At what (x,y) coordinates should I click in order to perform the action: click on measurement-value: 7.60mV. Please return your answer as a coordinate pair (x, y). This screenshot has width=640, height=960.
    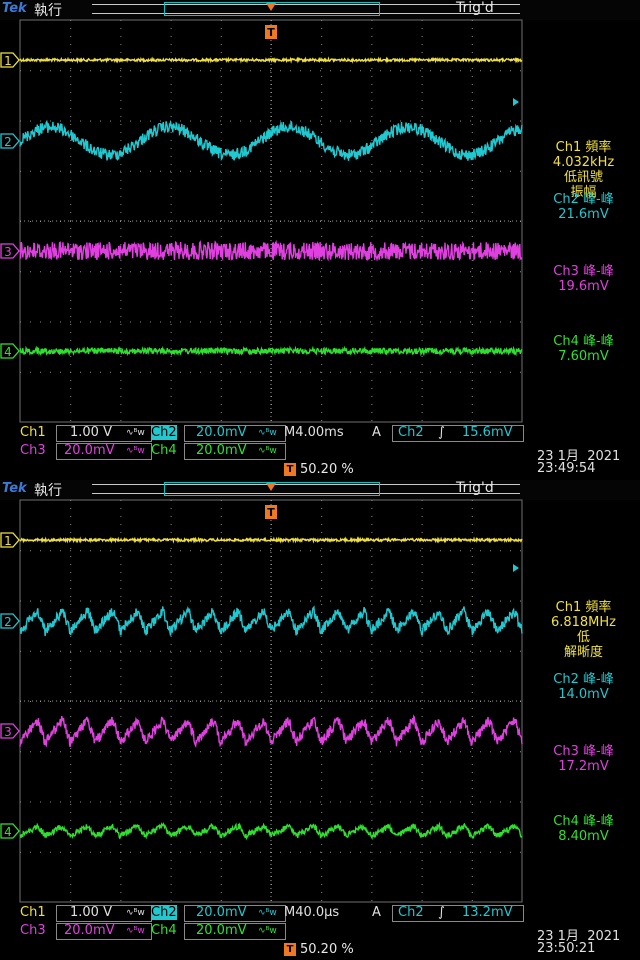
    Looking at the image, I should click on (583, 356).